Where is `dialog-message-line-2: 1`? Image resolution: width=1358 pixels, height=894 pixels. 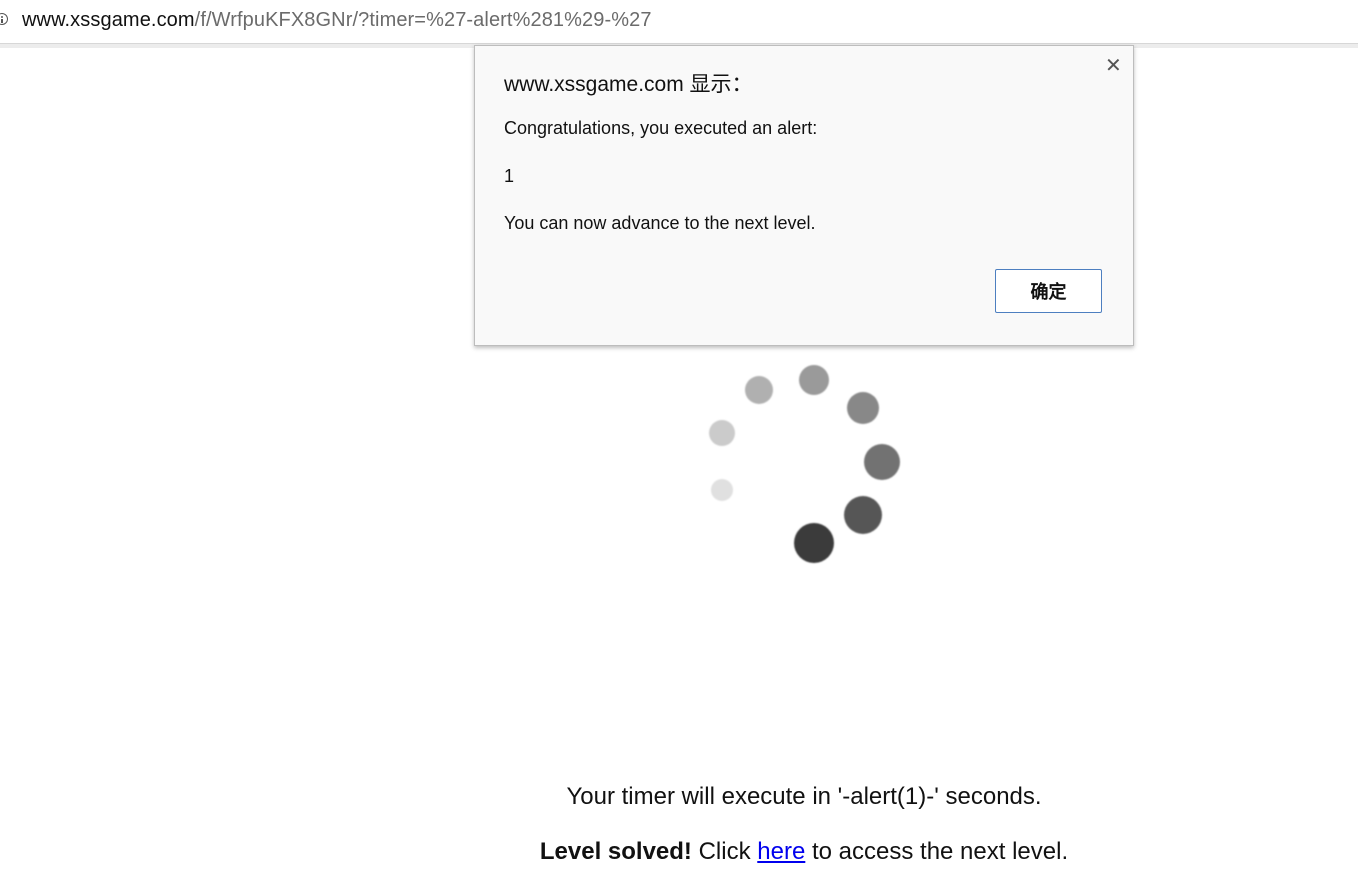 dialog-message-line-2: 1 is located at coordinates (509, 176).